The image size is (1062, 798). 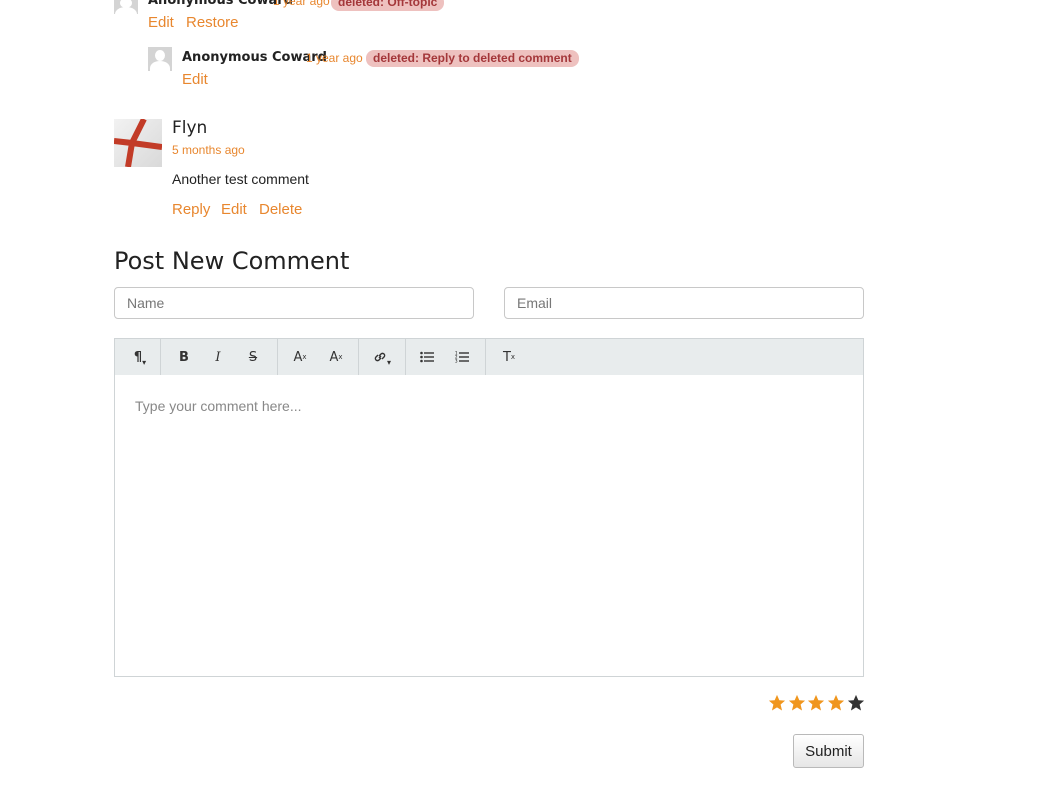 I want to click on reply-link: Reply, so click(x=191, y=209).